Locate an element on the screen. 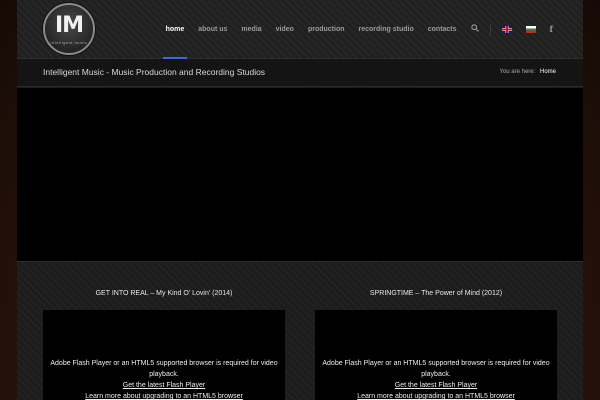 The width and height of the screenshot is (600, 400). nav-item-about-us: about us is located at coordinates (212, 29).